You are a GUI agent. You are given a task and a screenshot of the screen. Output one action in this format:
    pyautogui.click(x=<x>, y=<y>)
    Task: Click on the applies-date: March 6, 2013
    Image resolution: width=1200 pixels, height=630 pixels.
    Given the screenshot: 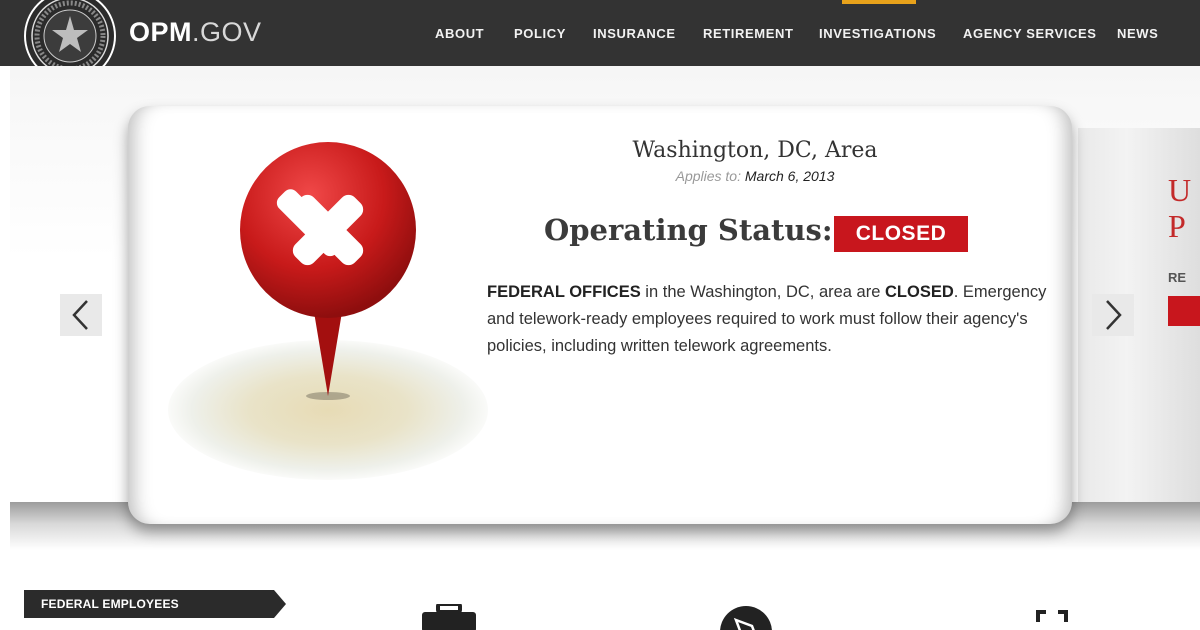 What is the action you would take?
    pyautogui.click(x=789, y=176)
    